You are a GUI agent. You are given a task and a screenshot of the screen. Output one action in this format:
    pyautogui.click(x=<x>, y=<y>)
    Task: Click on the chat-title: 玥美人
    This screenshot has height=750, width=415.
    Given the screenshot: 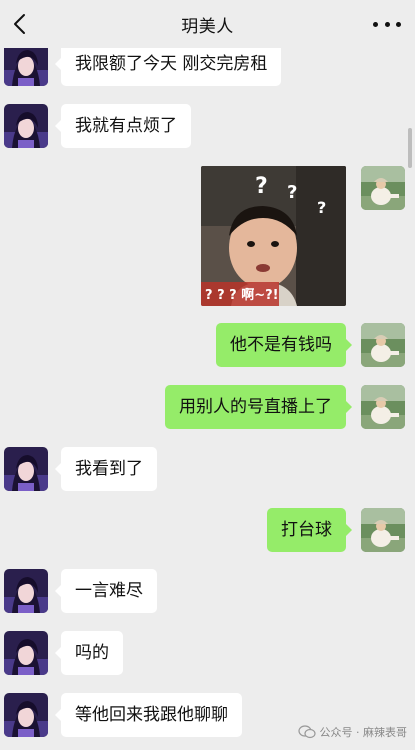 What is the action you would take?
    pyautogui.click(x=207, y=26)
    